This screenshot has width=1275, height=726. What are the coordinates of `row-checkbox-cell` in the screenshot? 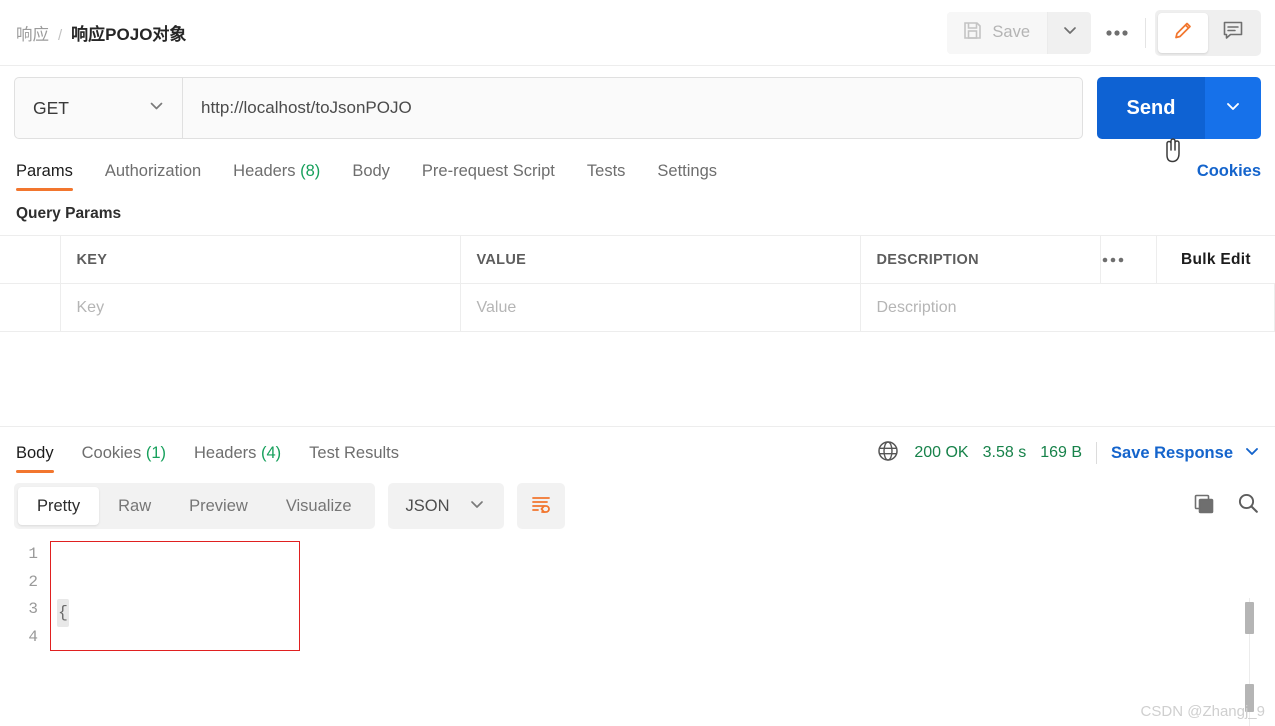 It's located at (30, 307).